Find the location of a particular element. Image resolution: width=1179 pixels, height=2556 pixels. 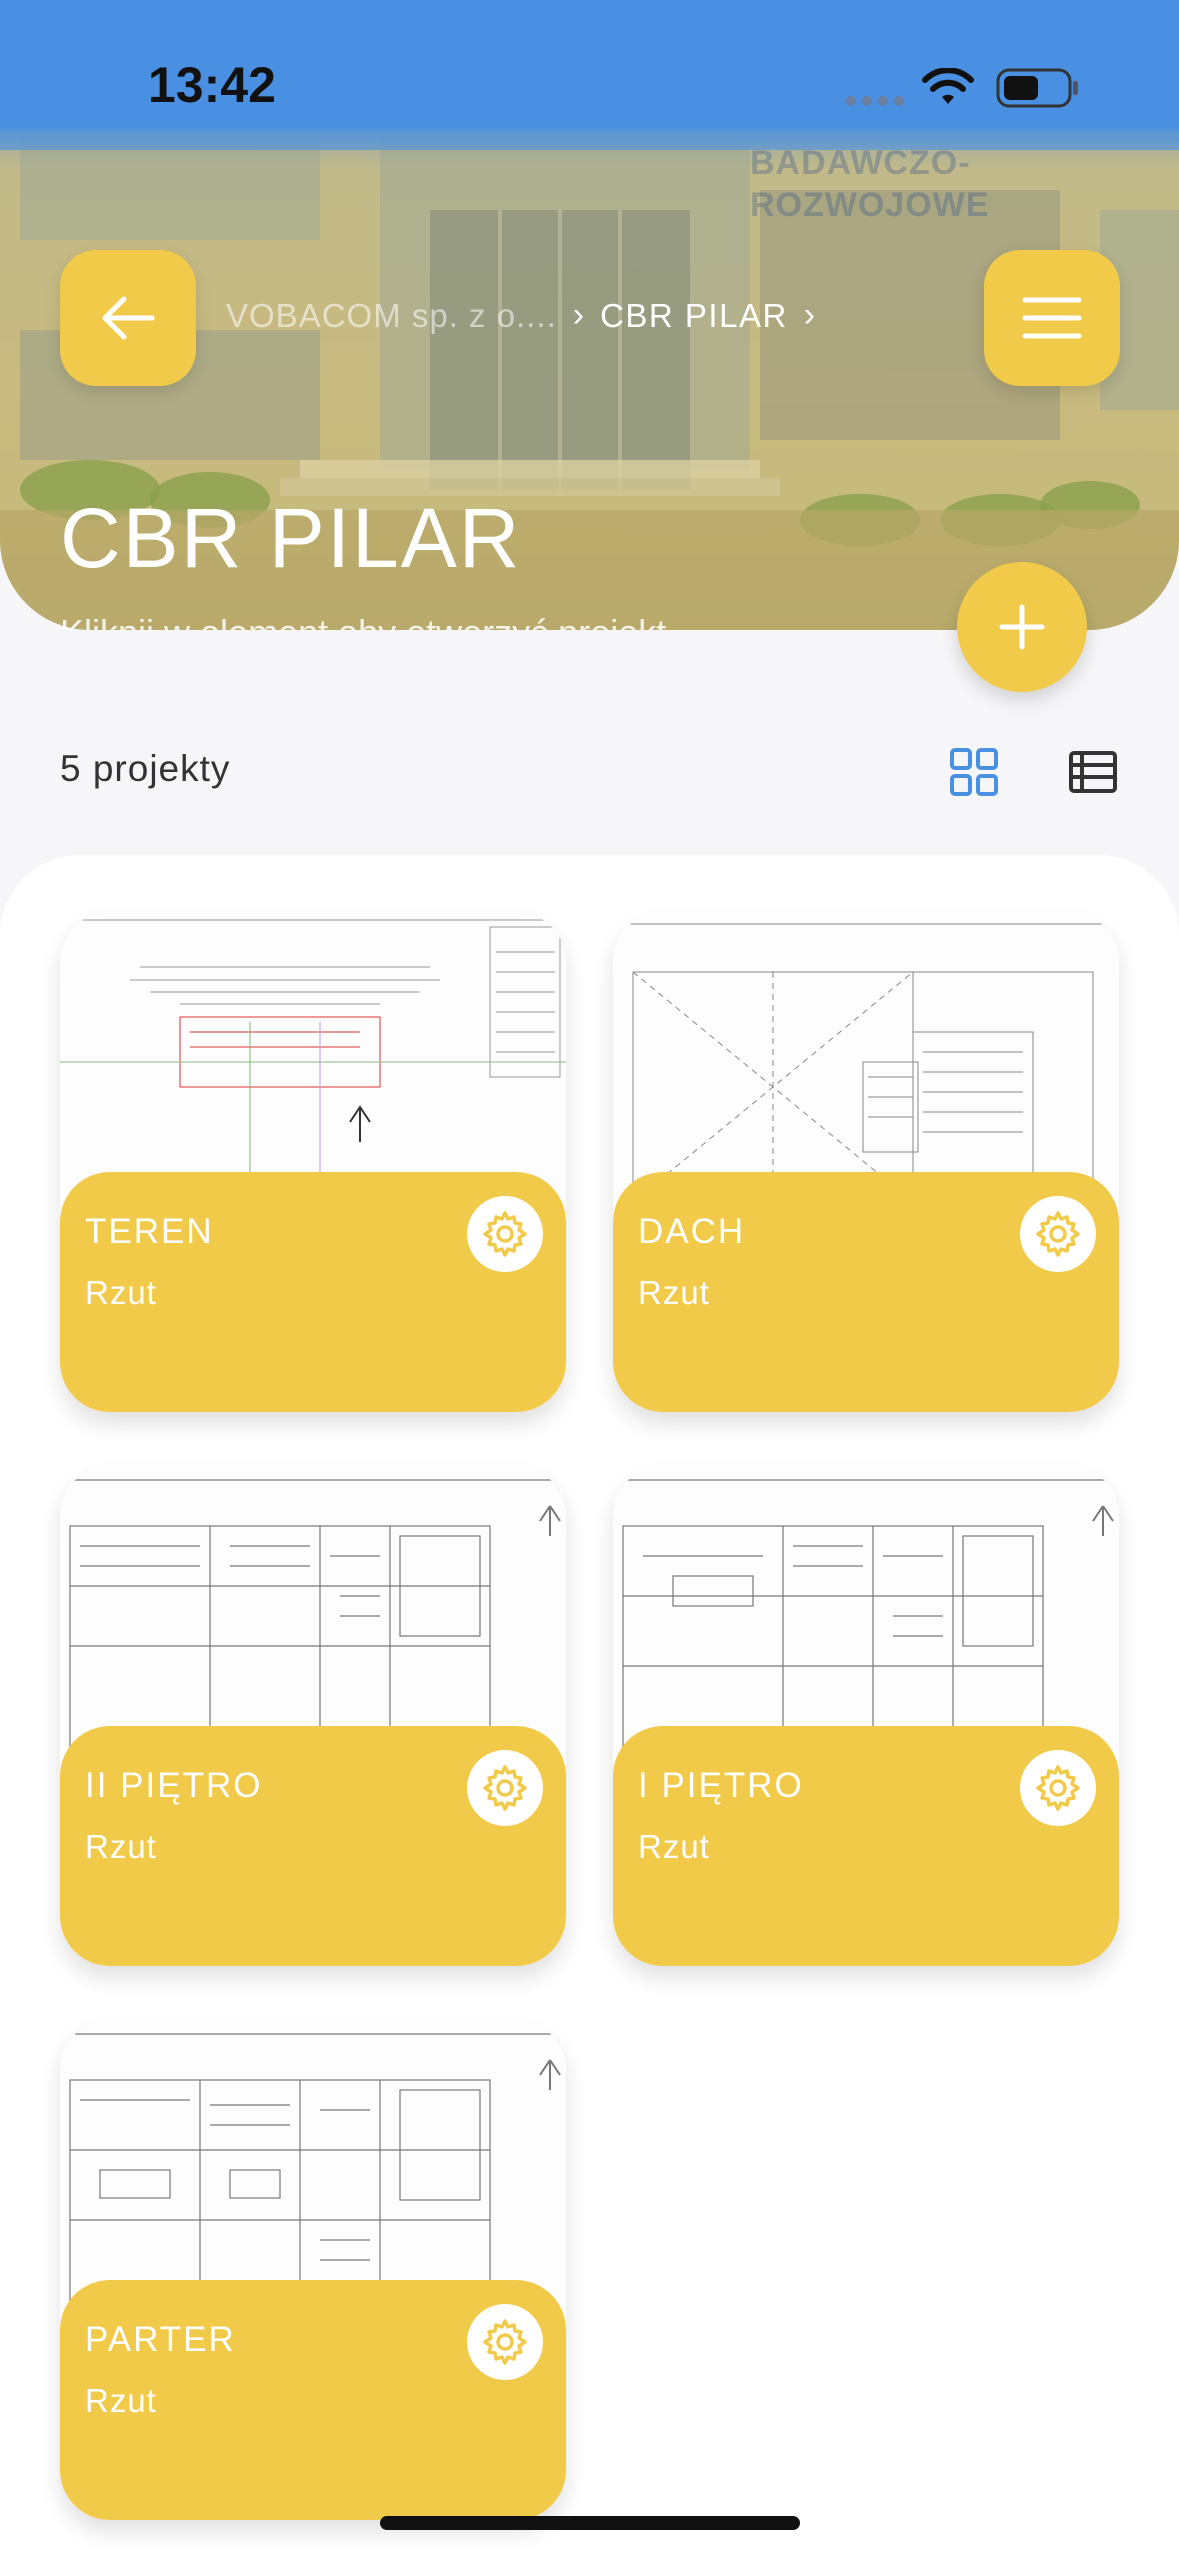

back-button is located at coordinates (128, 318).